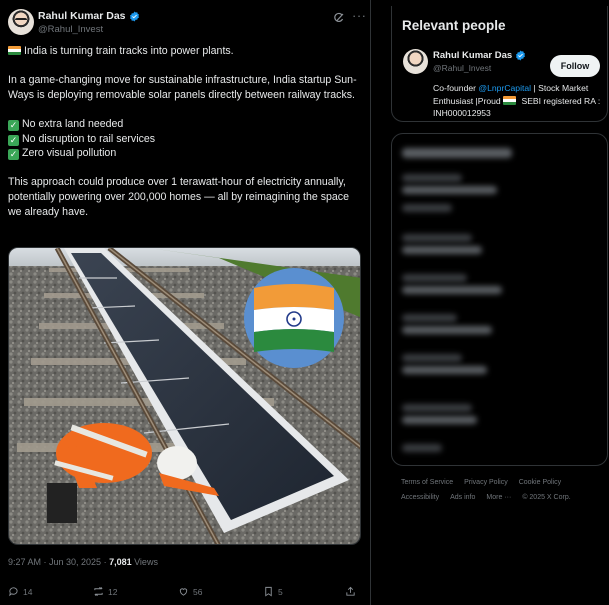 The height and width of the screenshot is (605, 609). I want to click on share-button, so click(350, 591).